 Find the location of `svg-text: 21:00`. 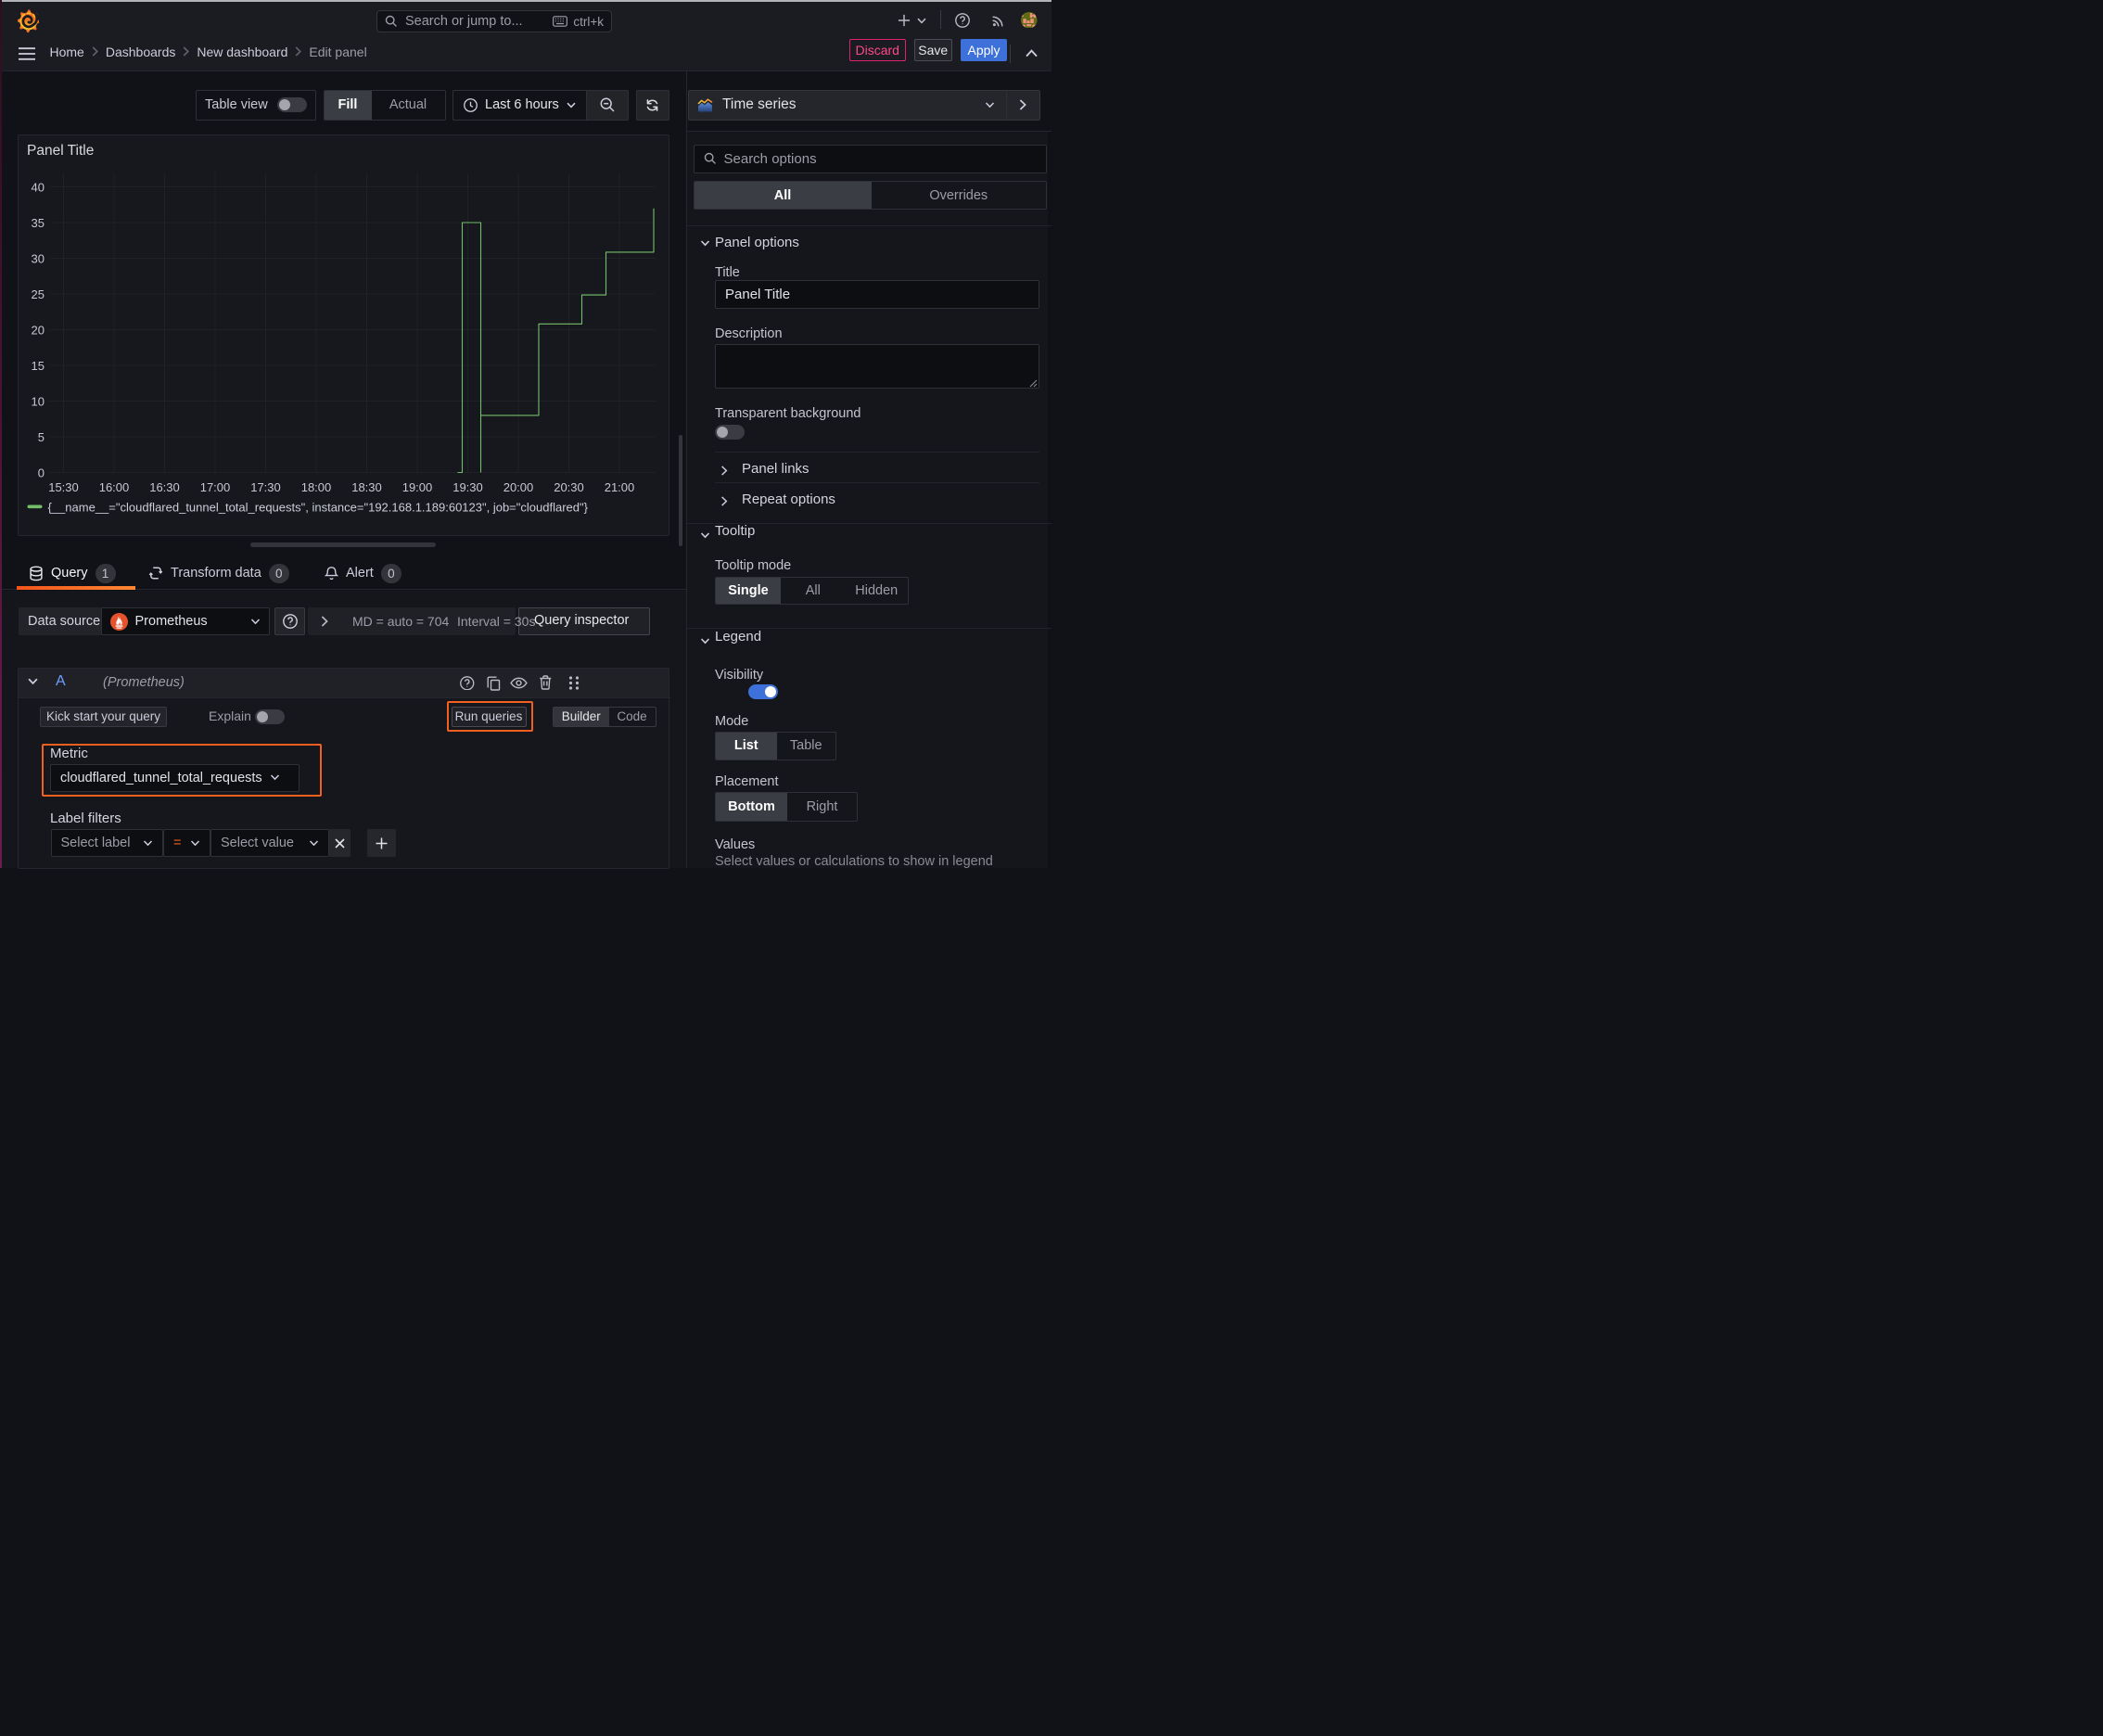

svg-text: 21:00 is located at coordinates (619, 487).